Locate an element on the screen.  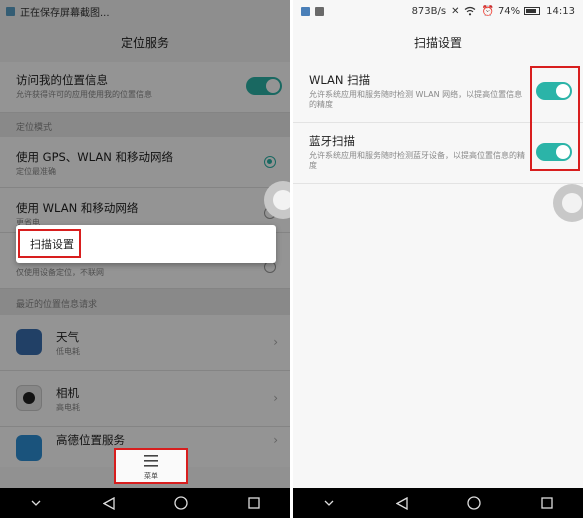
page-title: 扫描设置 is located at coordinates (437, 42).